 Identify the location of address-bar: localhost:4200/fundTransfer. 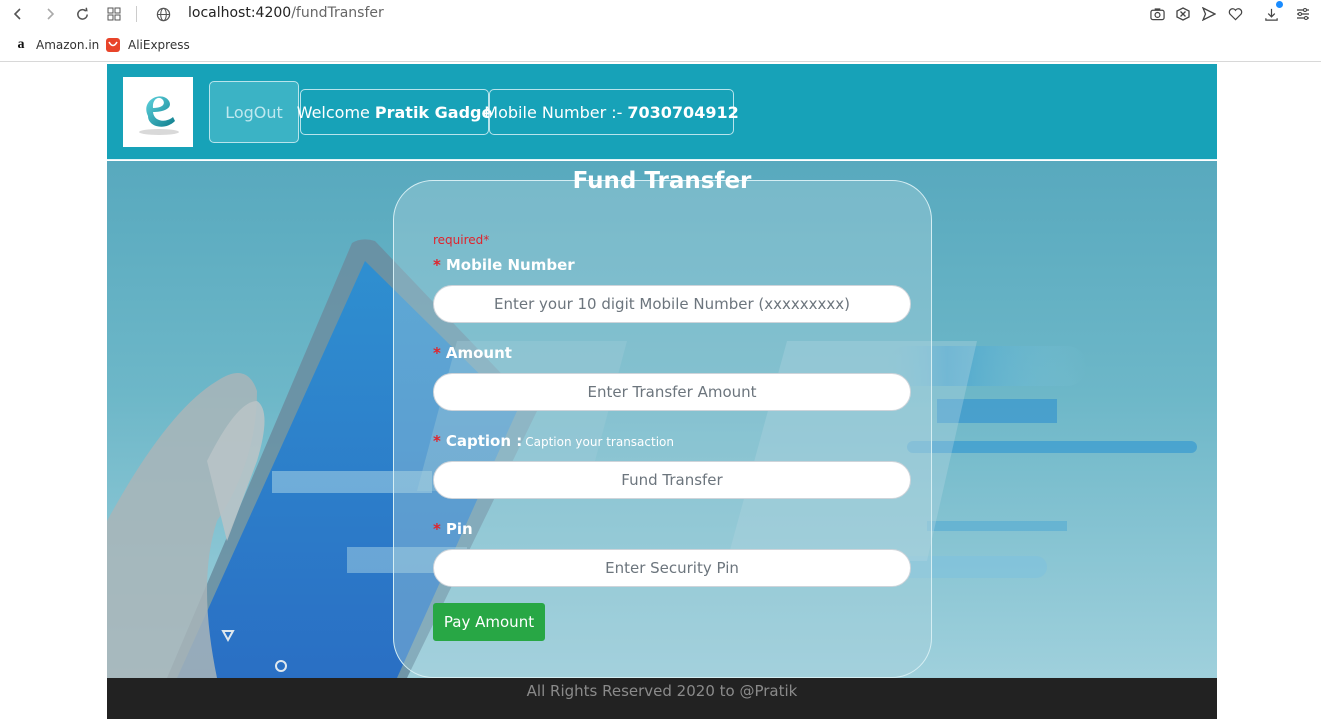
(286, 13).